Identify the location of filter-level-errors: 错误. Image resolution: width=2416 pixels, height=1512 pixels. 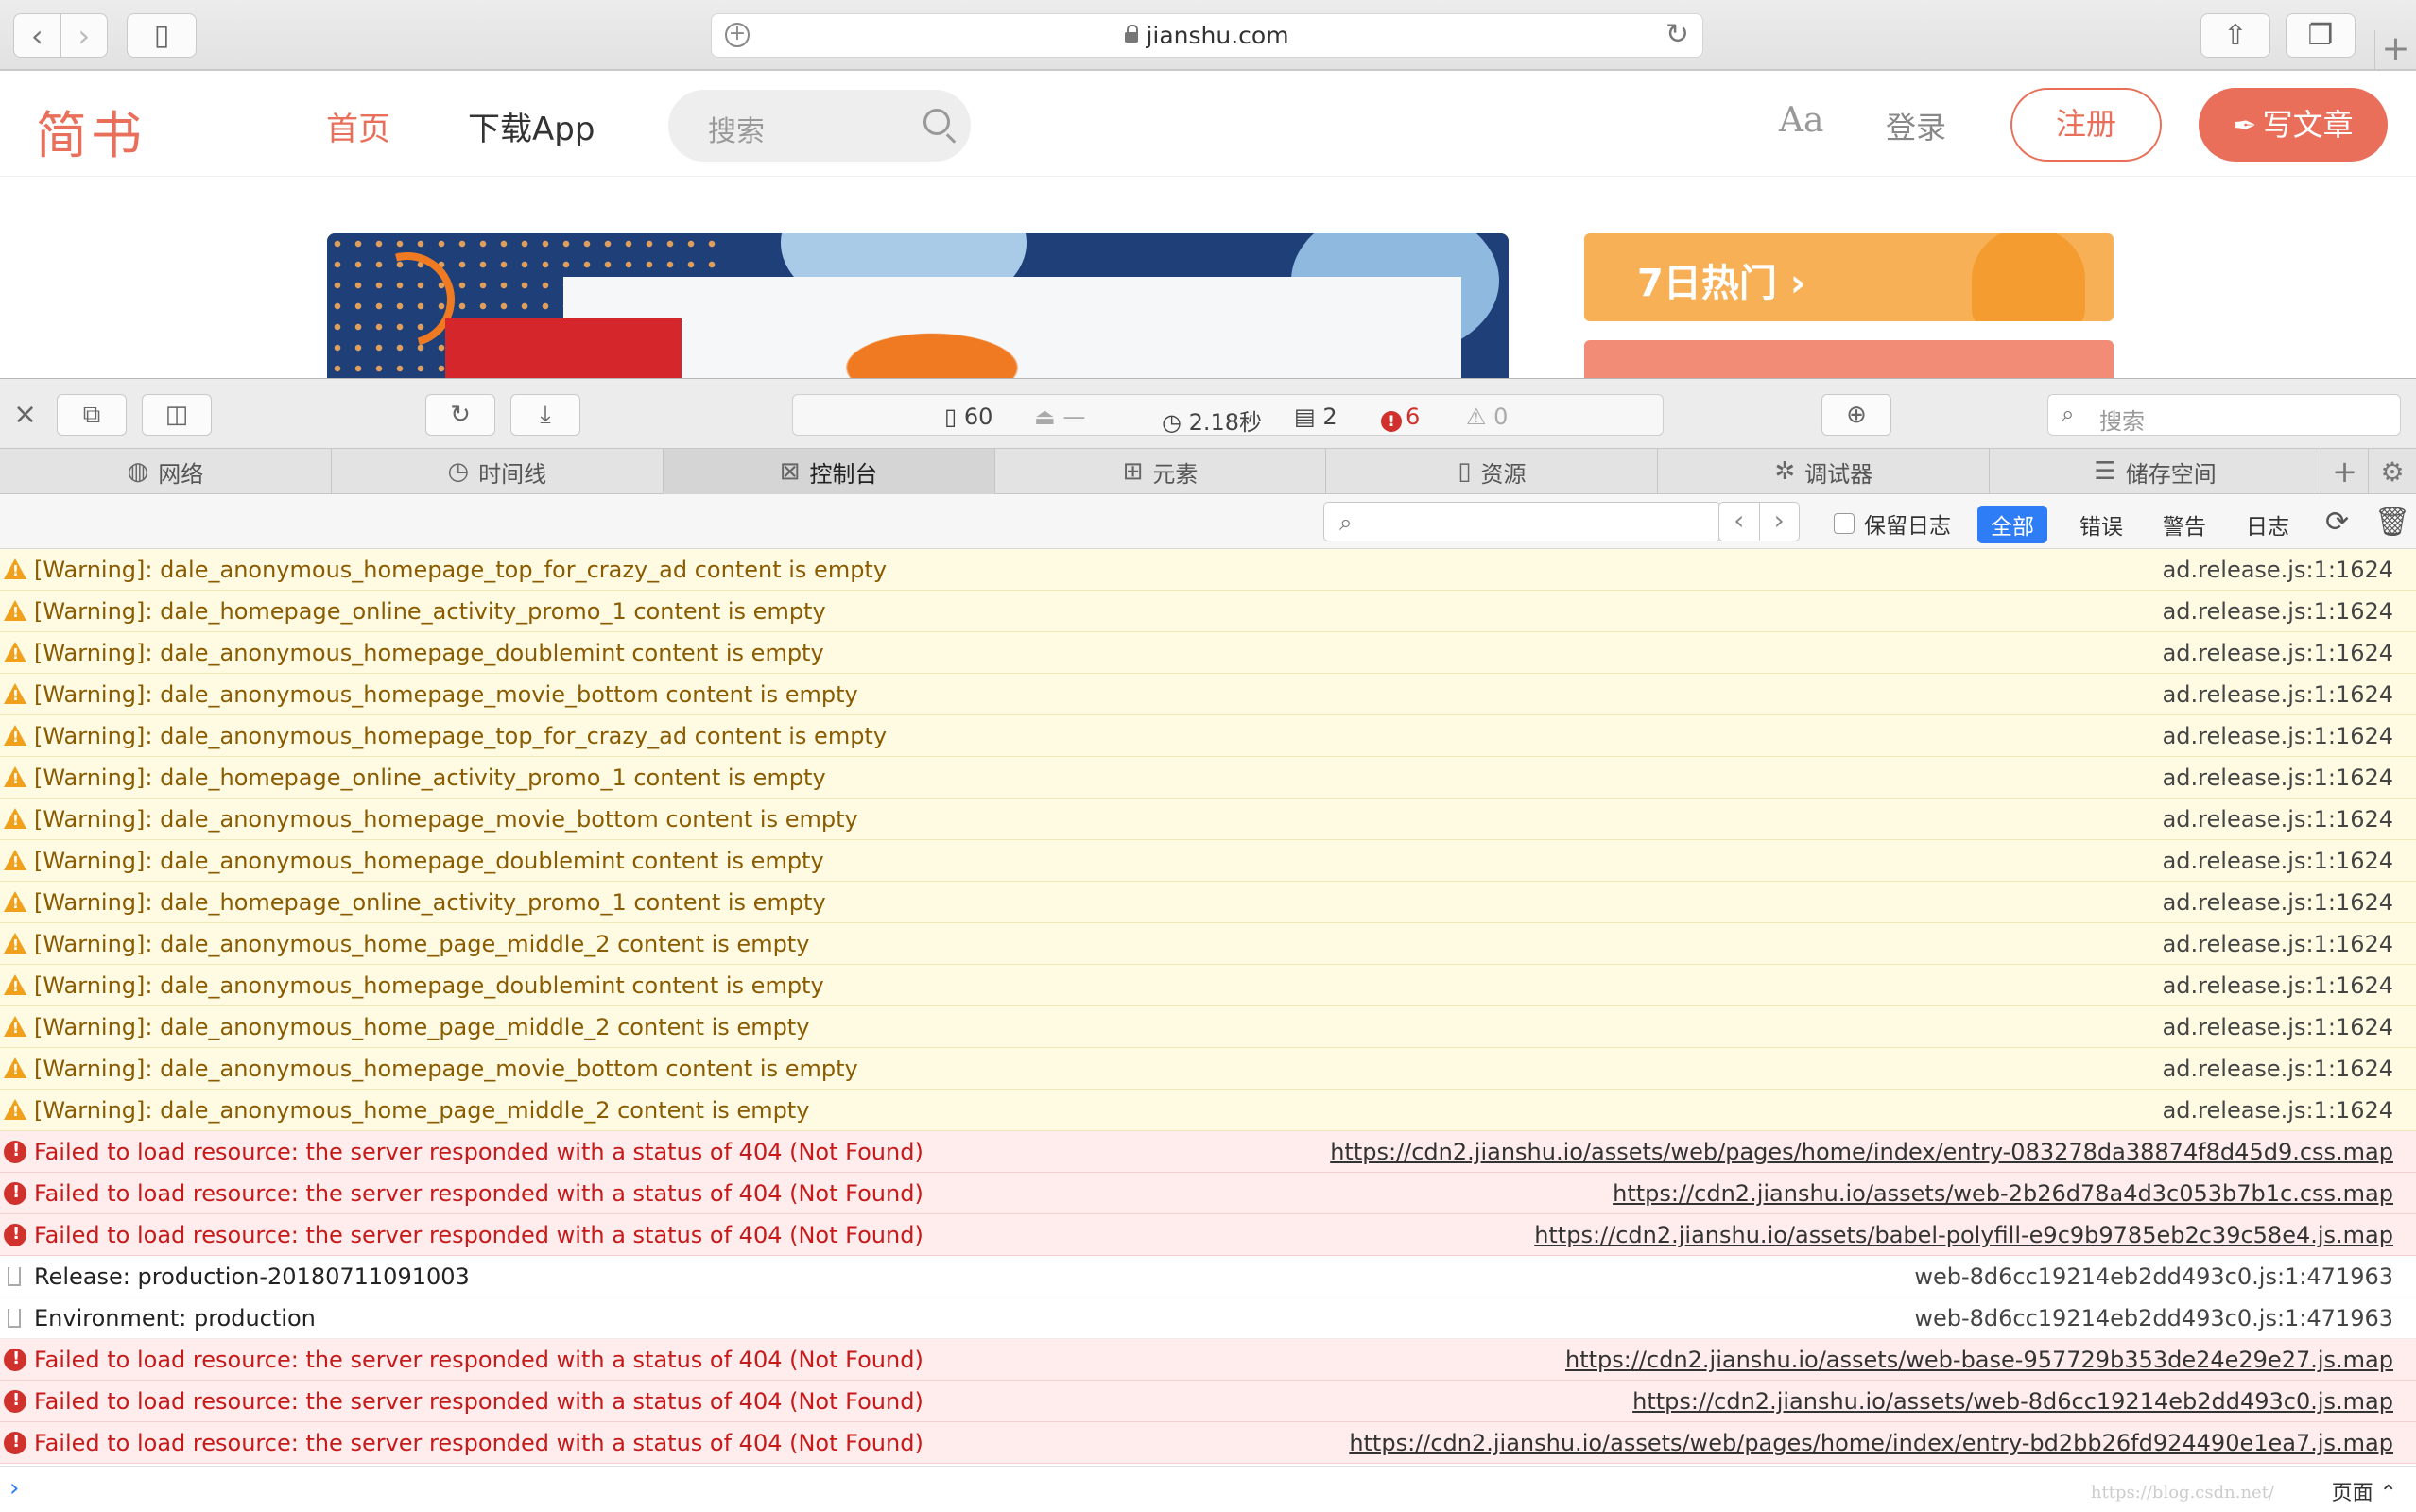
(2101, 524).